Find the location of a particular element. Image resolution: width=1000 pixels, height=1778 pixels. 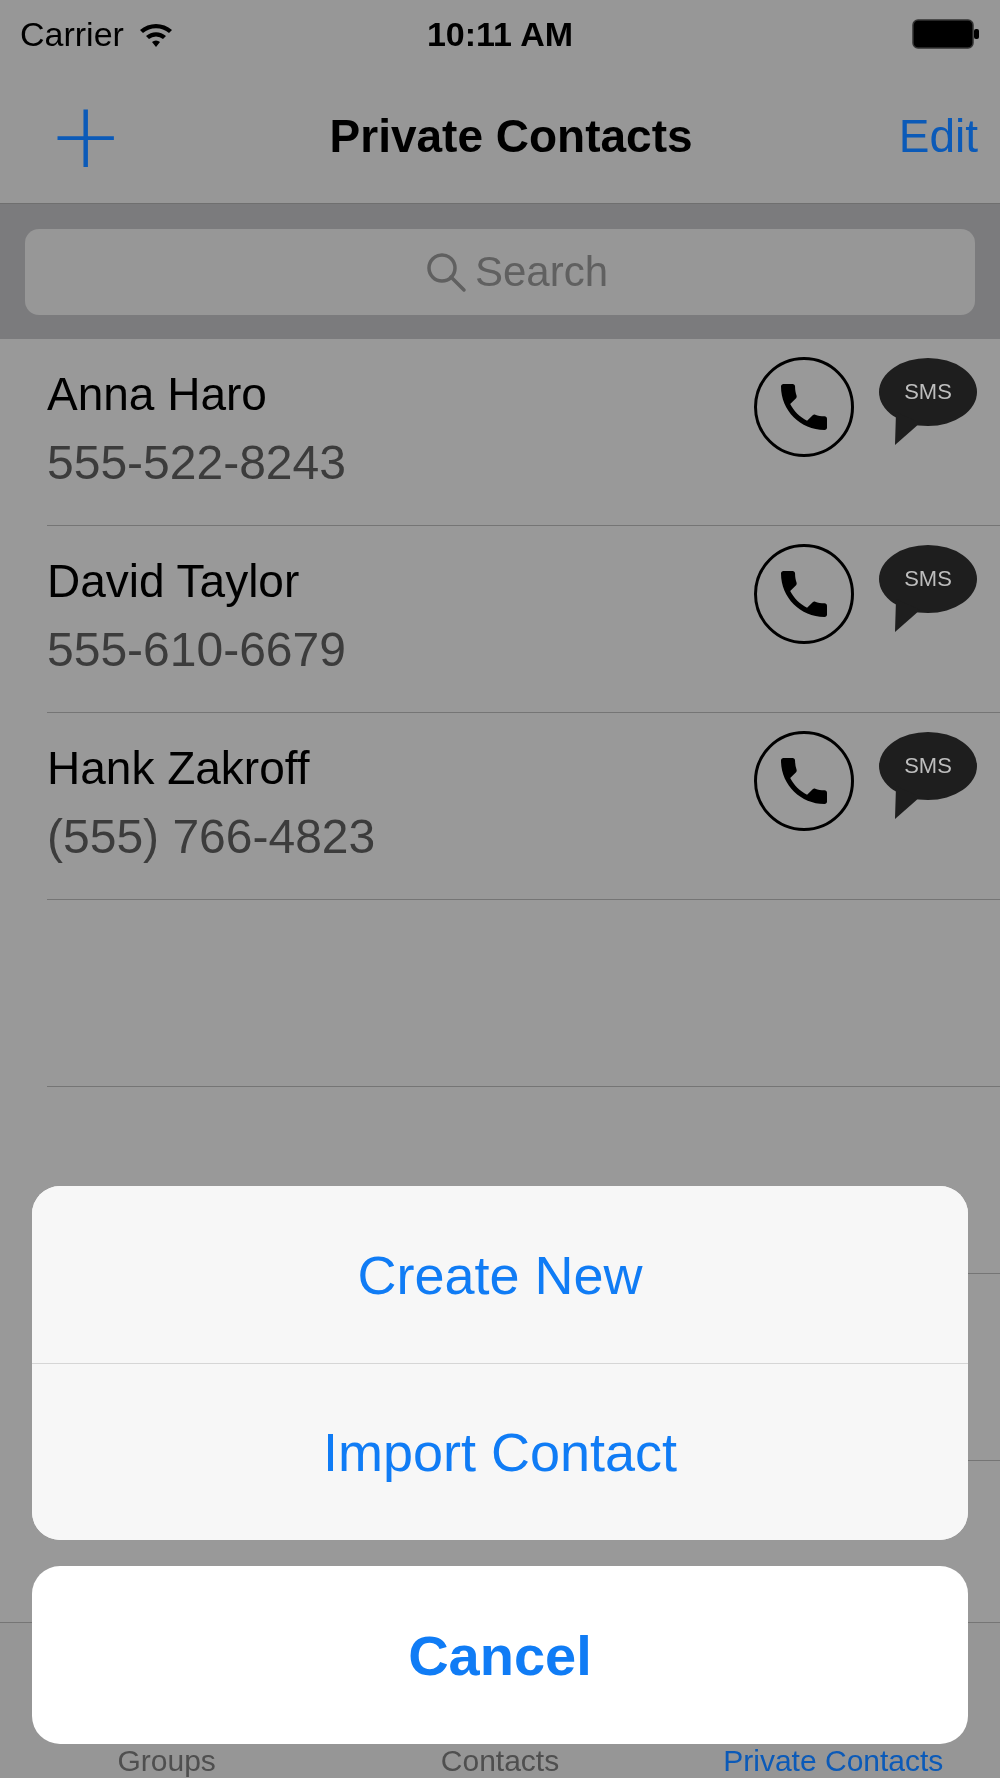

contact-name: Hank Zakroff is located at coordinates (179, 768).